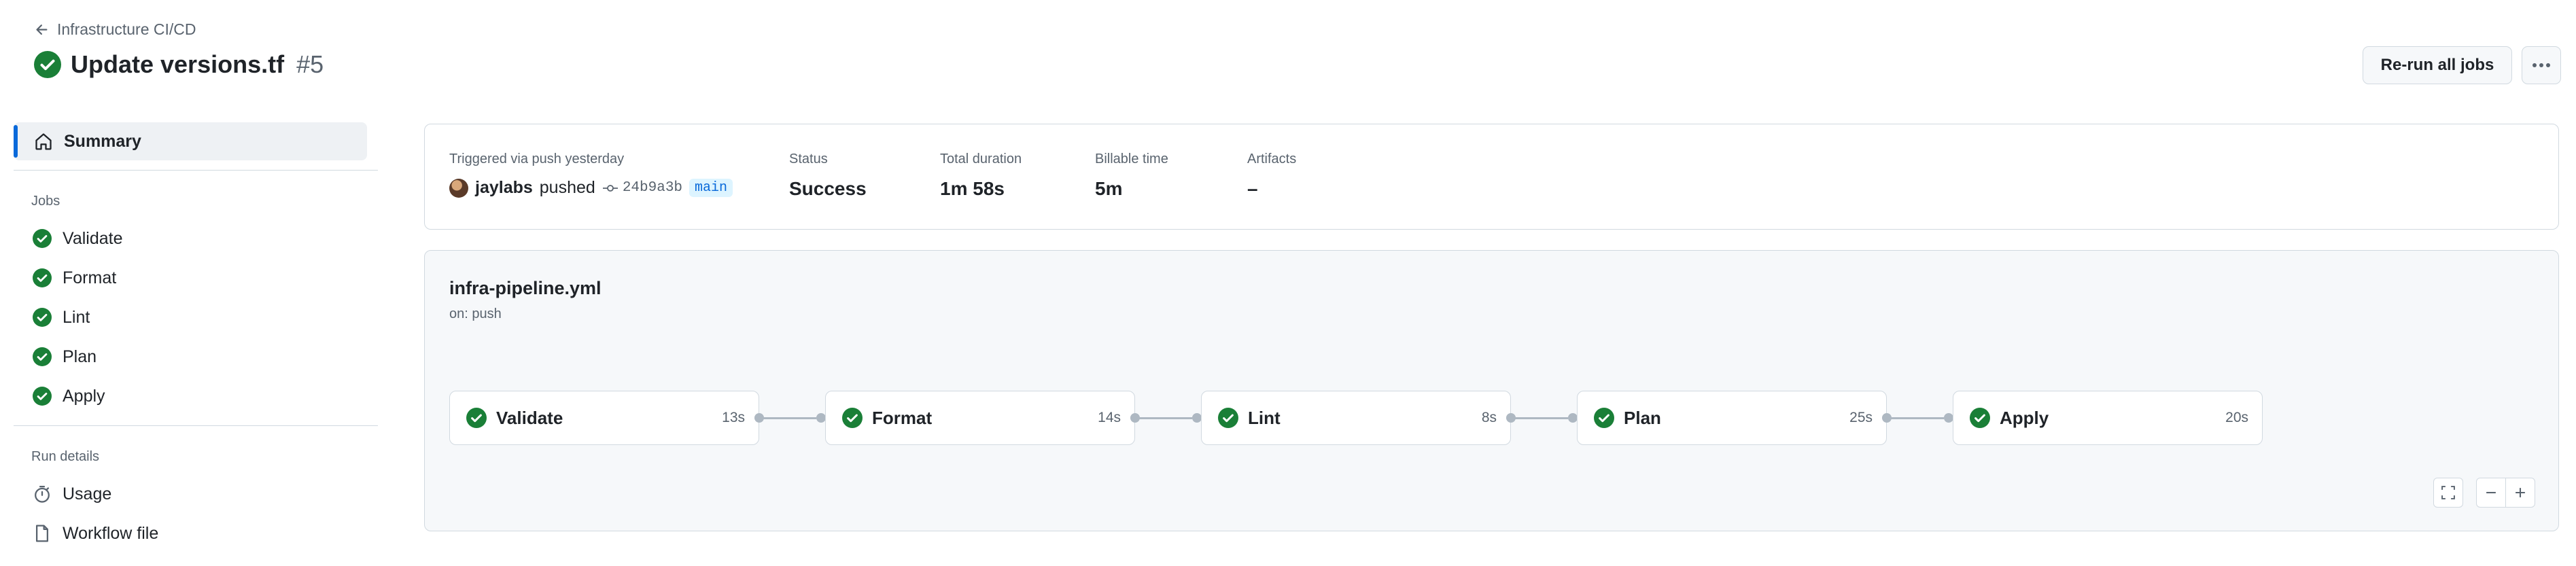 Image resolution: width=2576 pixels, height=566 pixels. What do you see at coordinates (981, 189) in the screenshot?
I see `duration-value: 1m 58s` at bounding box center [981, 189].